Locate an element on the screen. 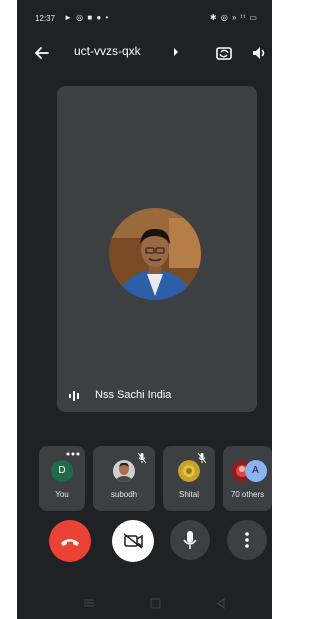 The height and width of the screenshot is (619, 320). camera-toggle-button is located at coordinates (133, 541).